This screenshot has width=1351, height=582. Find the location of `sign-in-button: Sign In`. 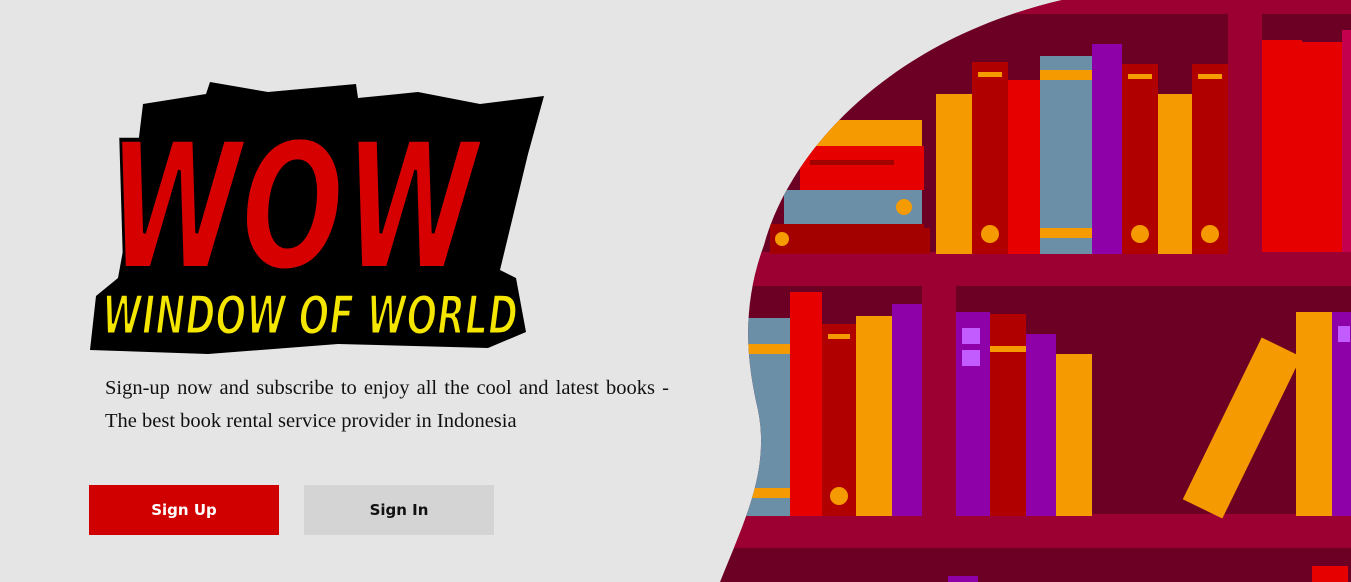

sign-in-button: Sign In is located at coordinates (399, 510).